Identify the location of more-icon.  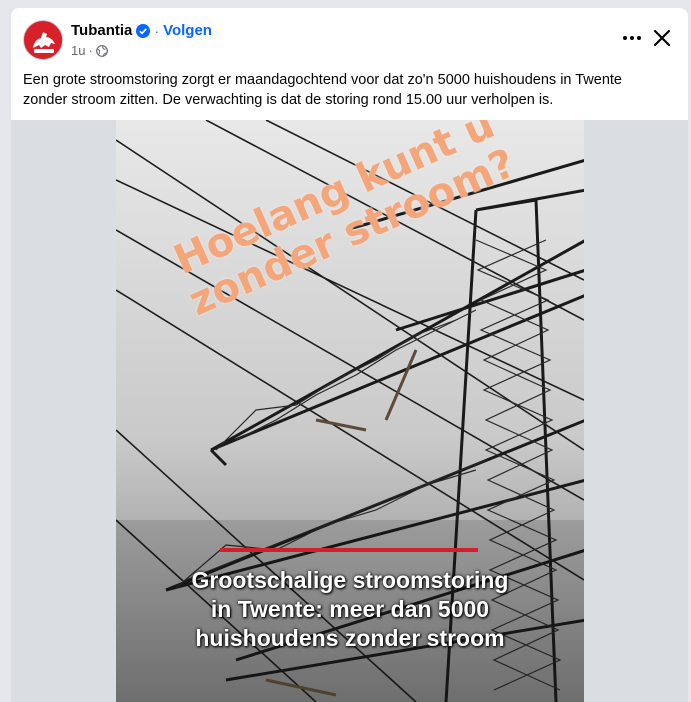
(632, 38).